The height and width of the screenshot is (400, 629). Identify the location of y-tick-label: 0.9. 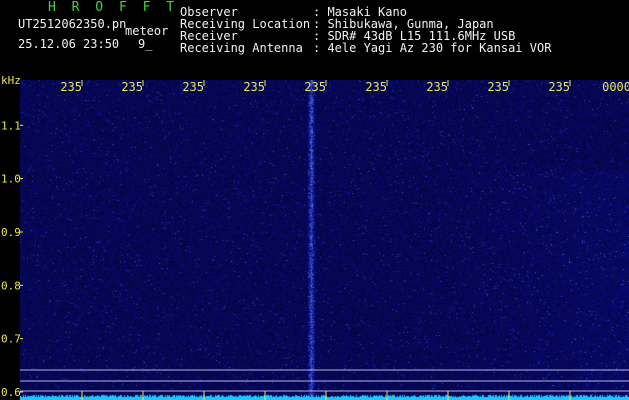
(11, 232).